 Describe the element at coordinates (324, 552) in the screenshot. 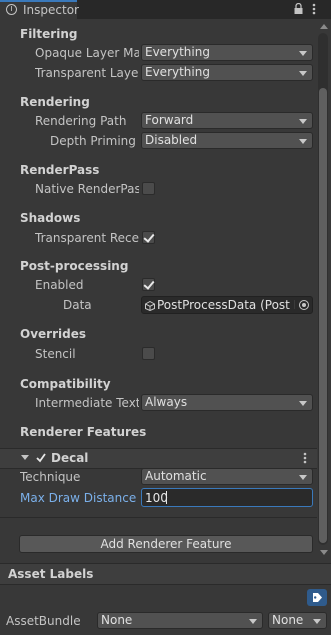

I see `scroll-down-arrow-icon` at that location.